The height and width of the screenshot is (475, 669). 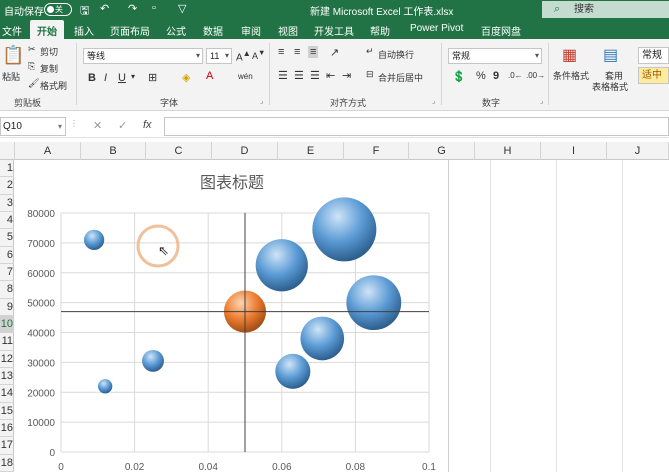 I want to click on row-header-11: 11, so click(x=7, y=342).